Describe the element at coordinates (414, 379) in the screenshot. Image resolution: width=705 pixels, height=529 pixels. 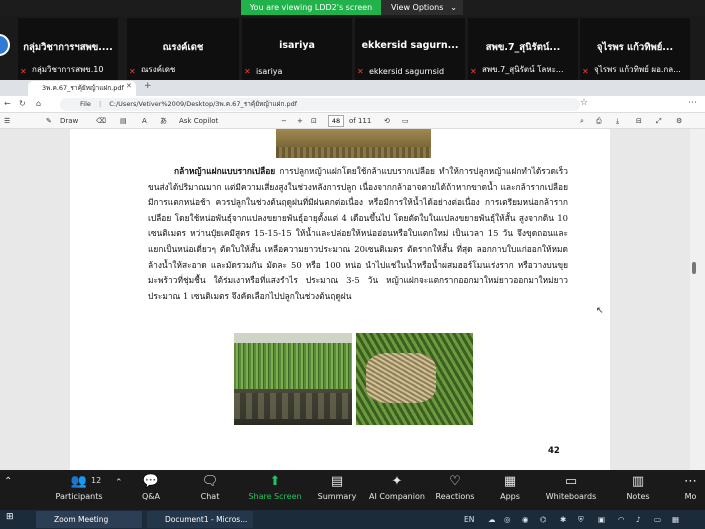
I see `rooted-slips-photo` at that location.